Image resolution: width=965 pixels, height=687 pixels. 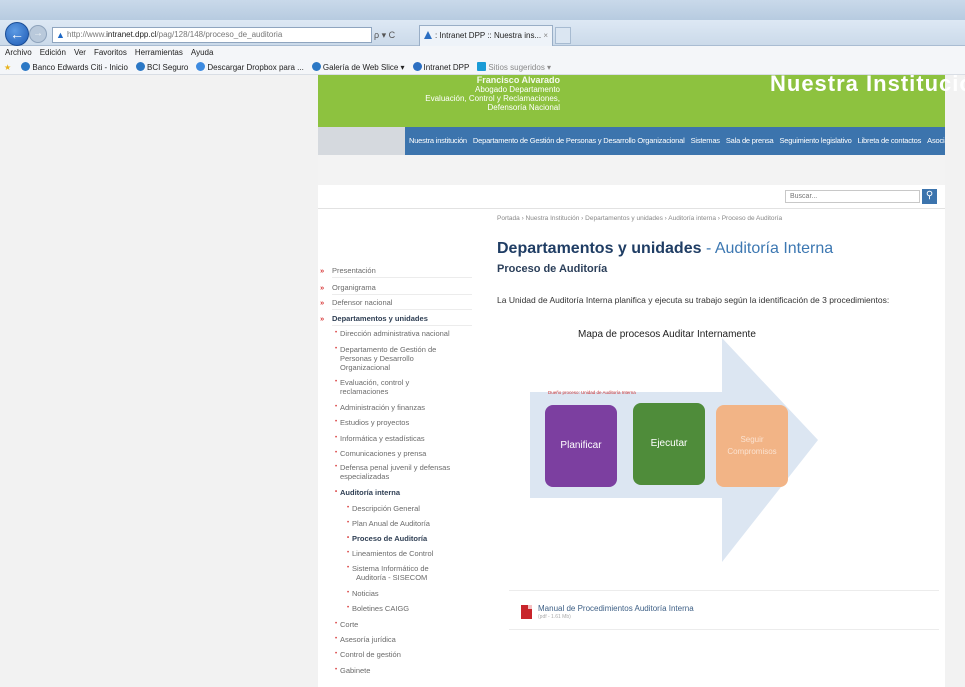 What do you see at coordinates (383, 508) in the screenshot?
I see `sidebar-subsub-item: Descripción General` at bounding box center [383, 508].